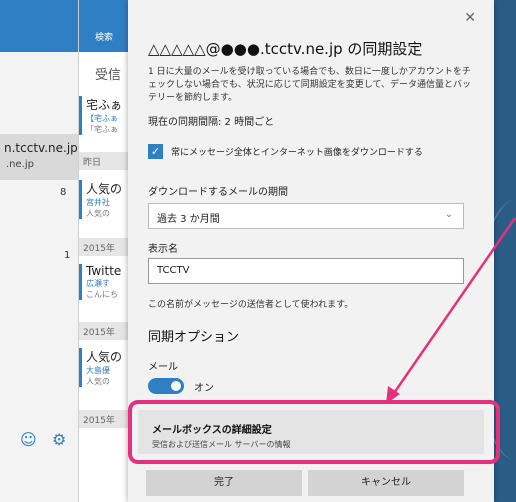 The width and height of the screenshot is (516, 502). I want to click on annotation-arrow, so click(451, 310).